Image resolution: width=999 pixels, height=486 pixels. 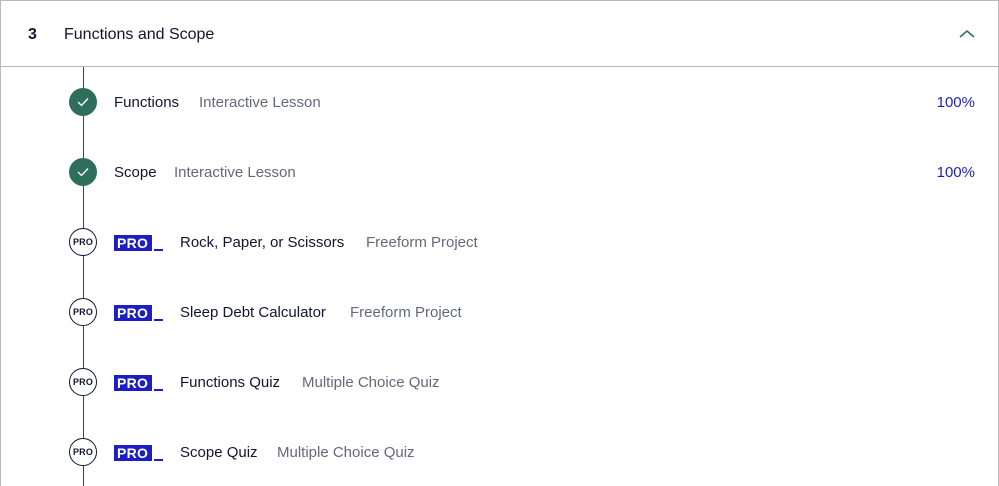 What do you see at coordinates (146, 103) in the screenshot?
I see `item-title: Functions` at bounding box center [146, 103].